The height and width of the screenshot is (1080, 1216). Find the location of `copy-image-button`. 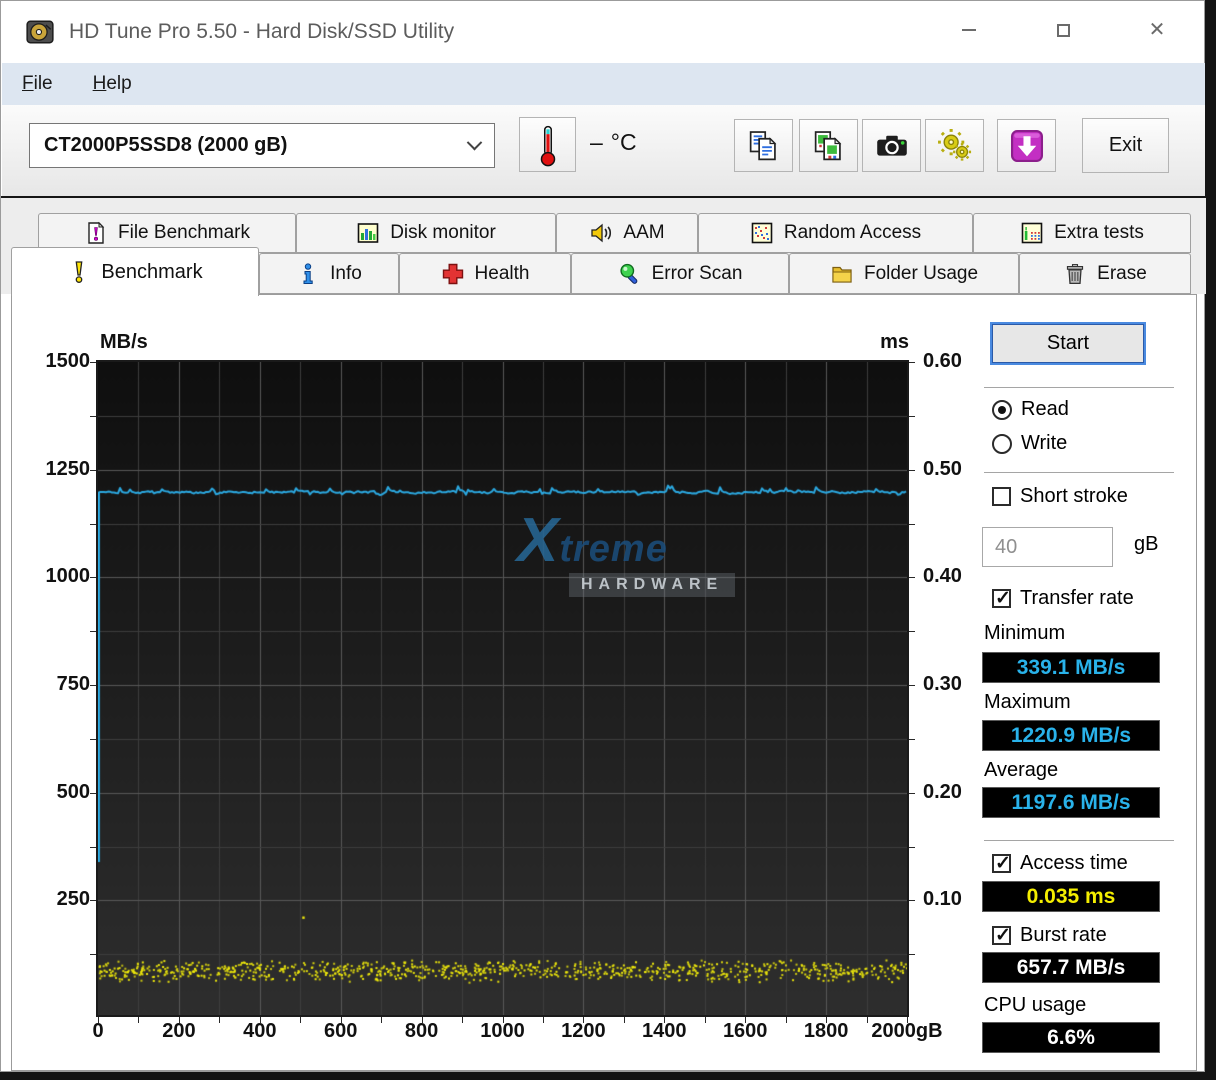

copy-image-button is located at coordinates (828, 145).